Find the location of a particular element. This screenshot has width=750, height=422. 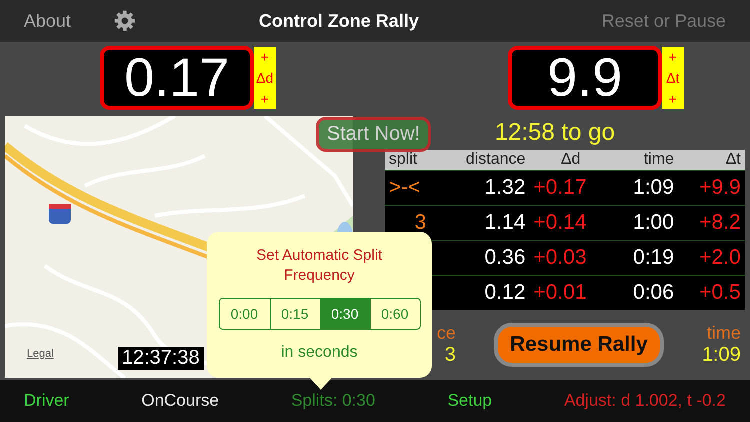

resume-button: Resume Rally is located at coordinates (579, 345).